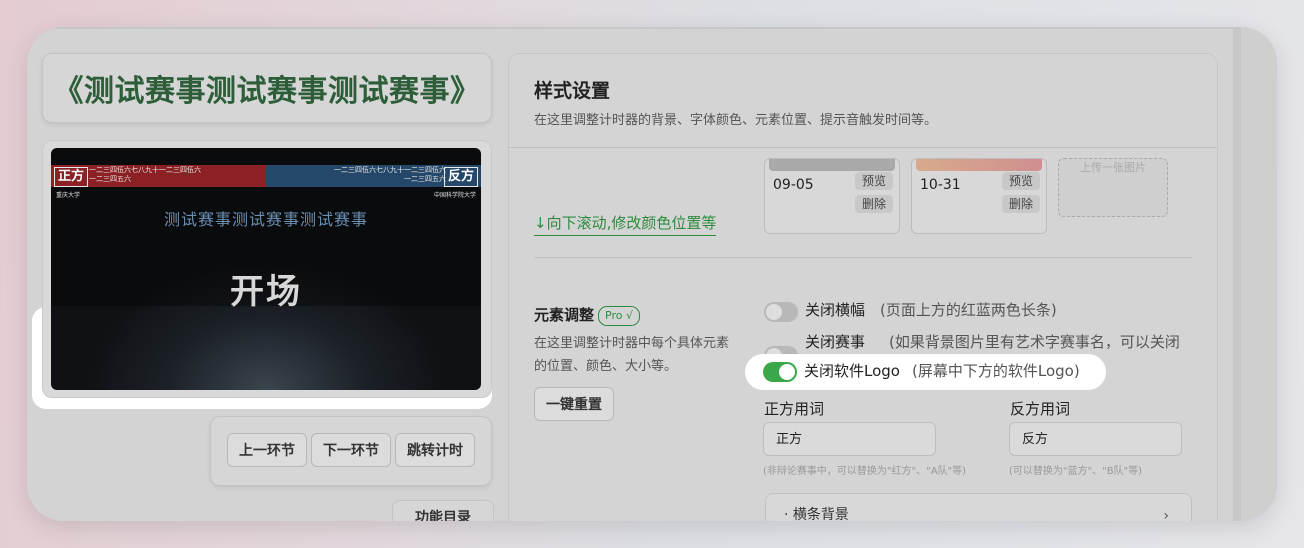 Image resolution: width=1304 pixels, height=548 pixels. Describe the element at coordinates (443, 510) in the screenshot. I see `function-menu-button: 功能目录` at that location.